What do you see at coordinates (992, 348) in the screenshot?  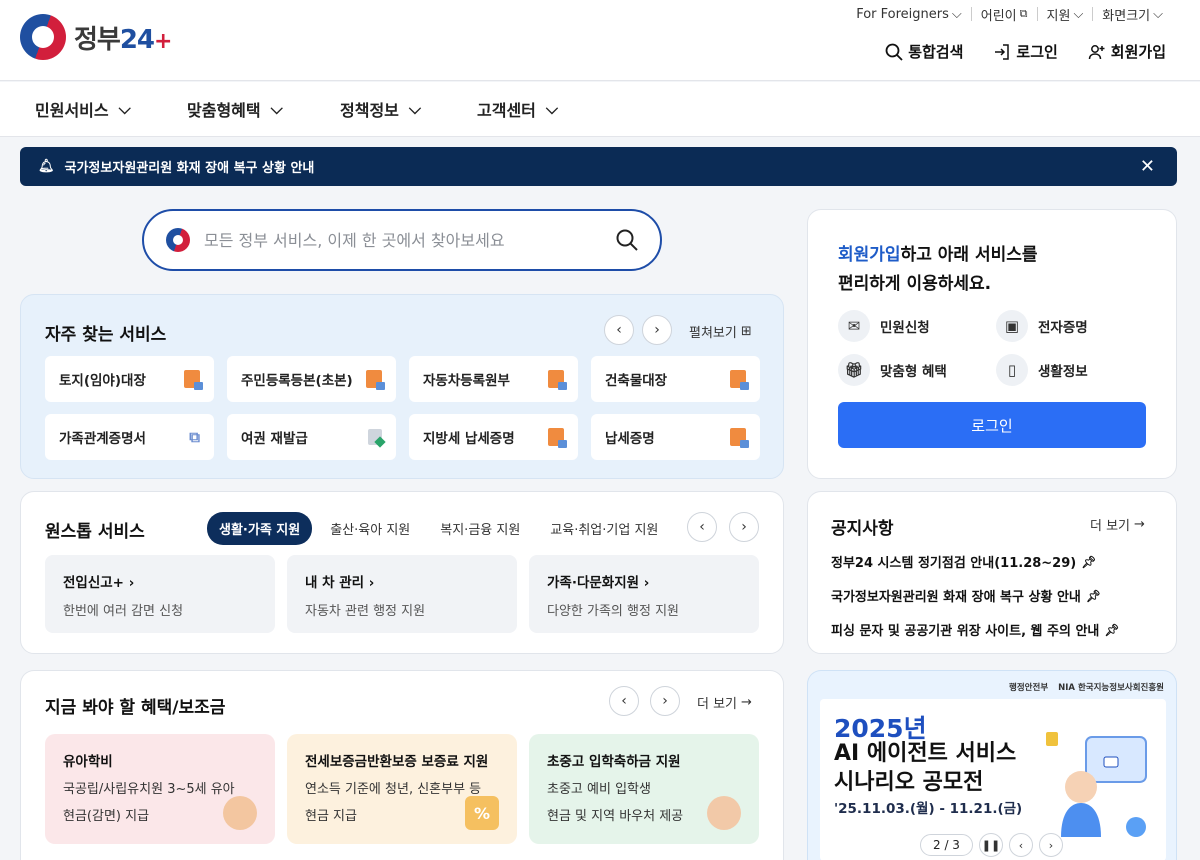 I see `member-service-list: ✉ 민원신청 ▣ 전자증명 🎁︎ 맞춤형 혜택 ▯ 생활정보` at bounding box center [992, 348].